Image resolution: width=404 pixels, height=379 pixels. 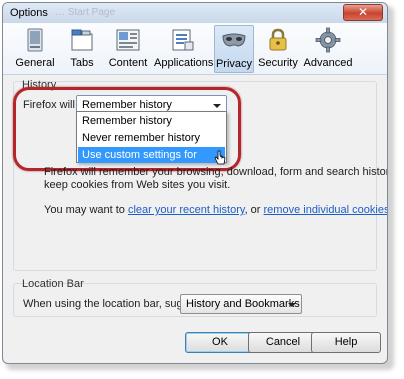 I want to click on tab-privacy: Privacy, so click(x=234, y=49).